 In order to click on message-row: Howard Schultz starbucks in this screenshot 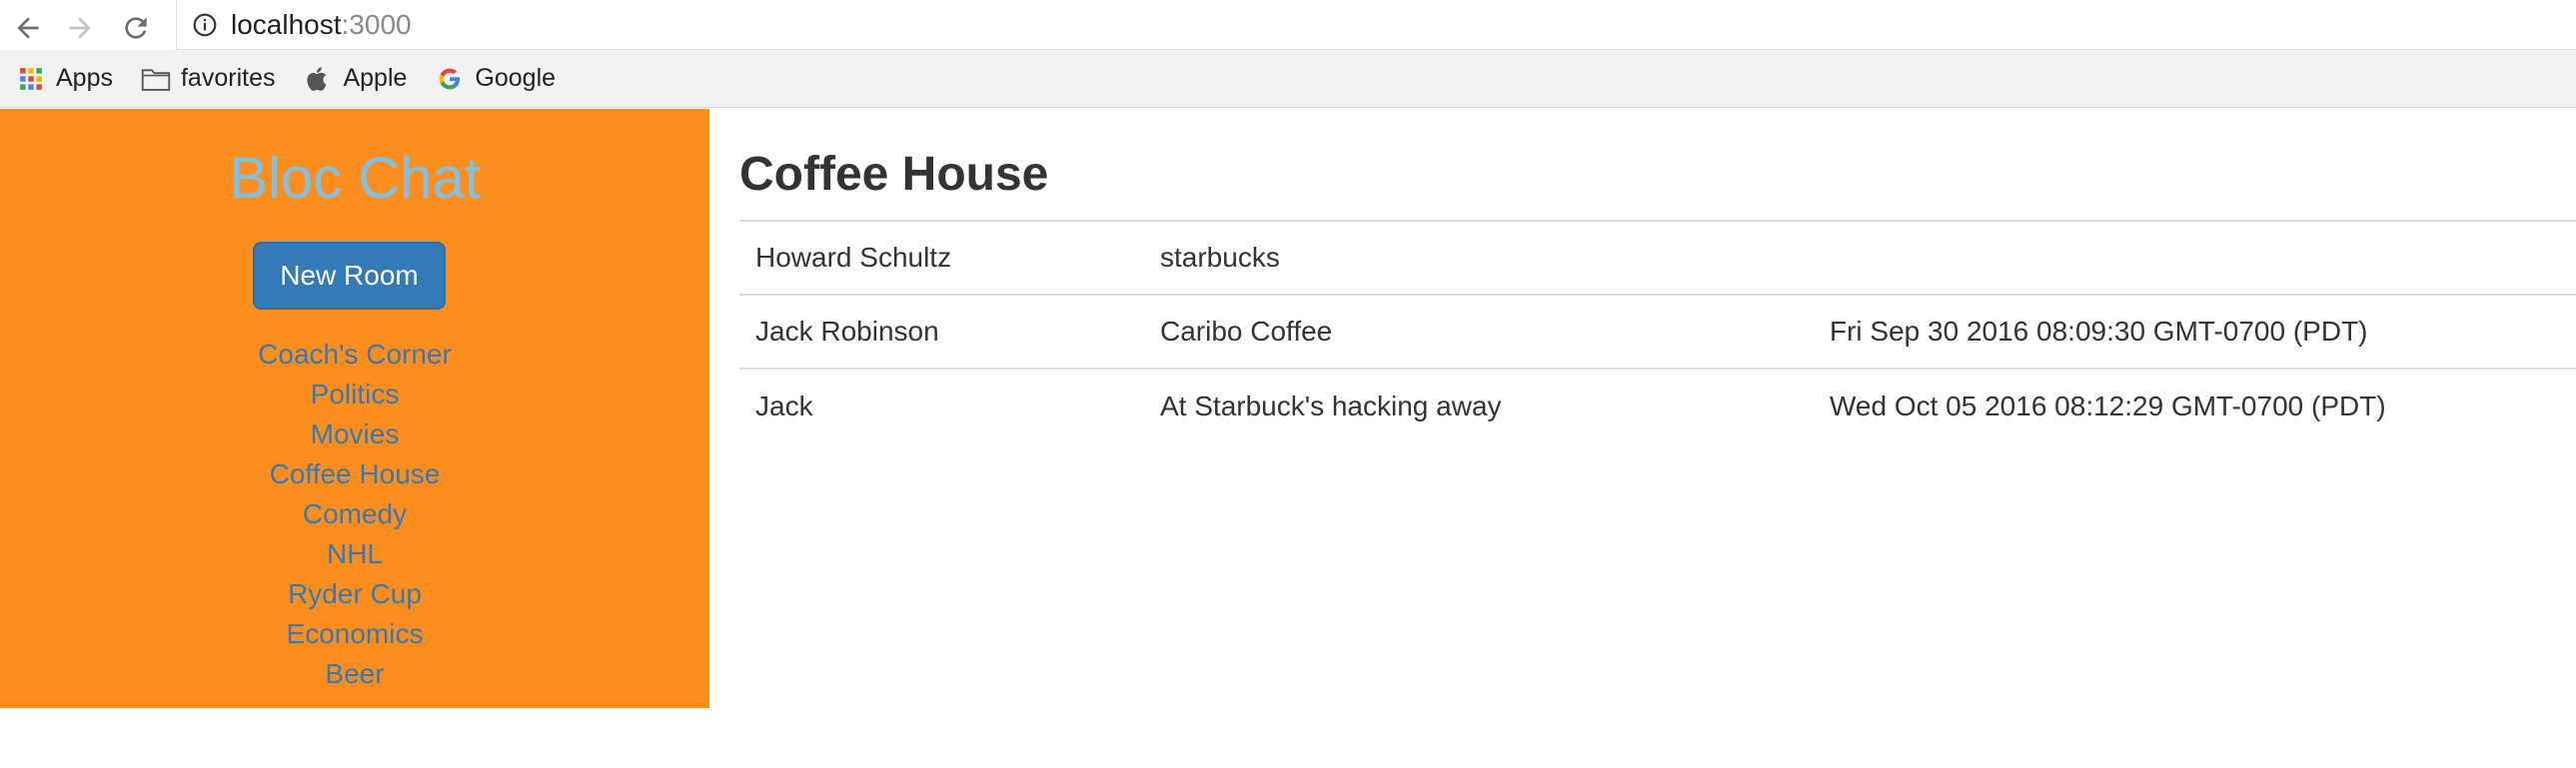, I will do `click(1657, 258)`.